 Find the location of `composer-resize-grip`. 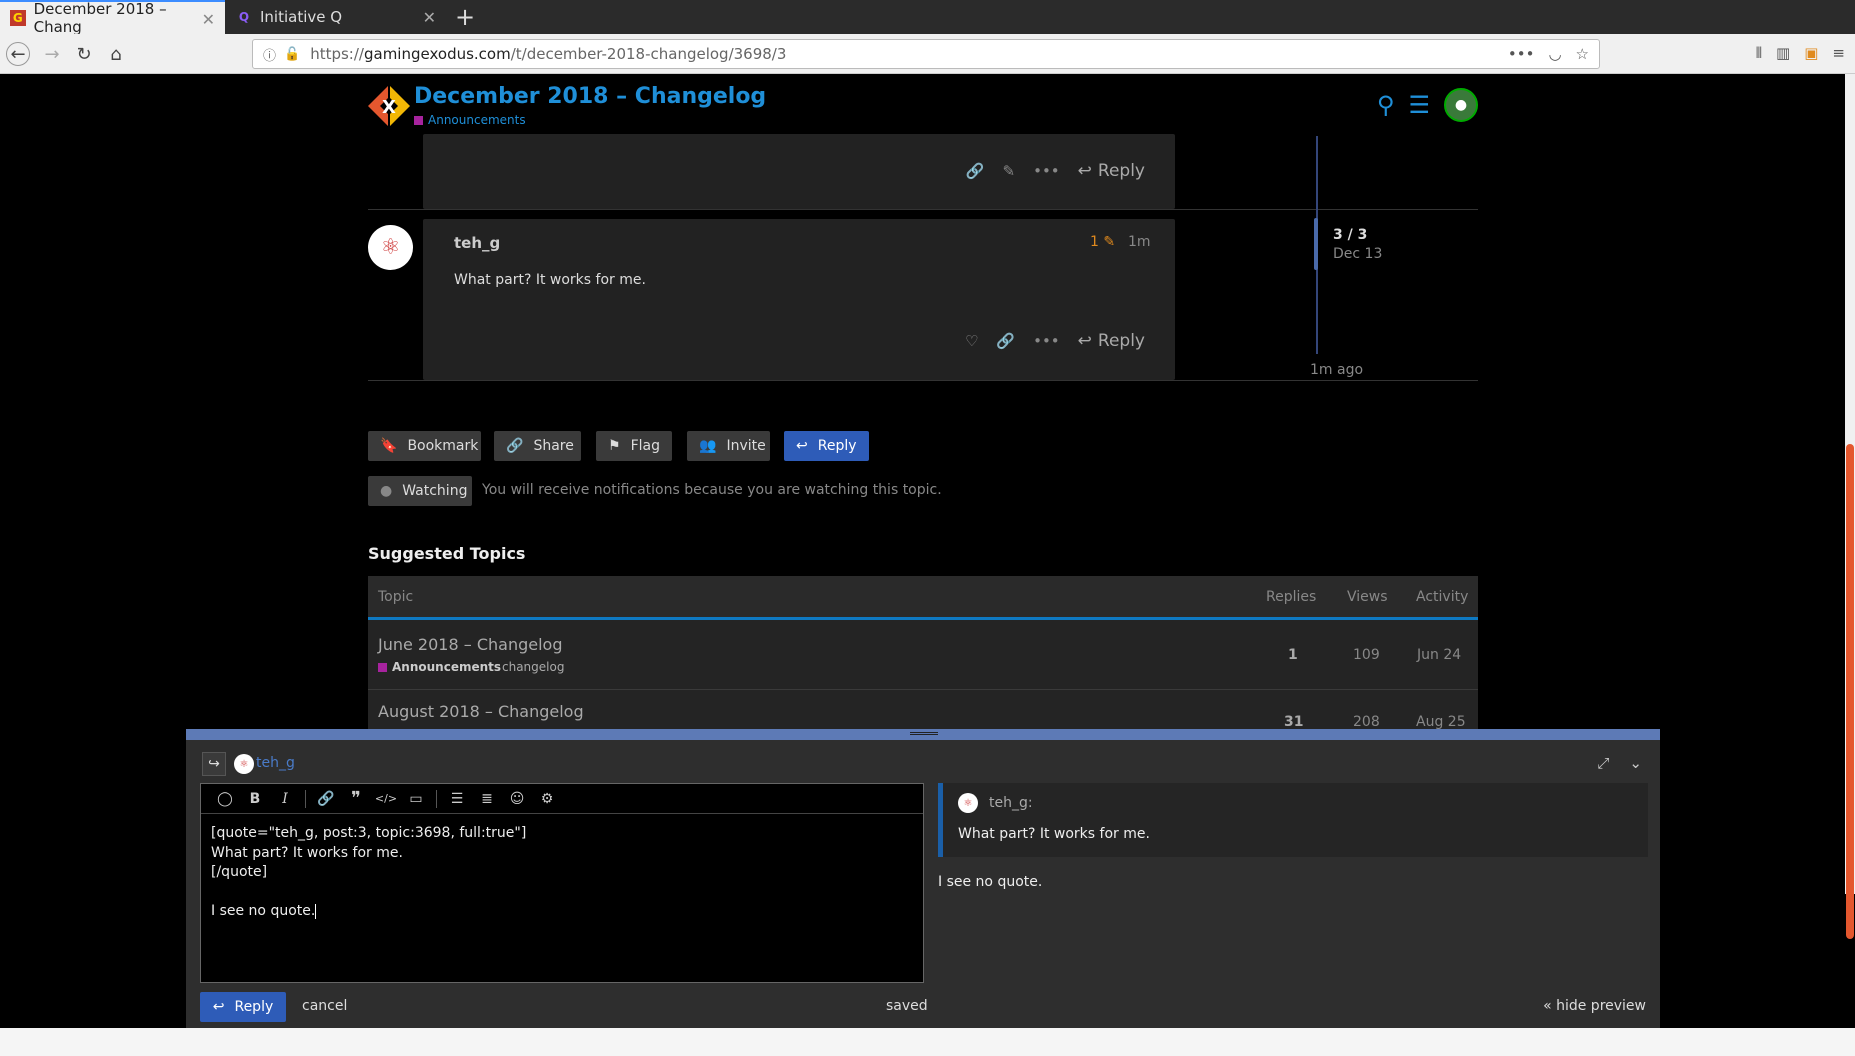

composer-resize-grip is located at coordinates (924, 733).